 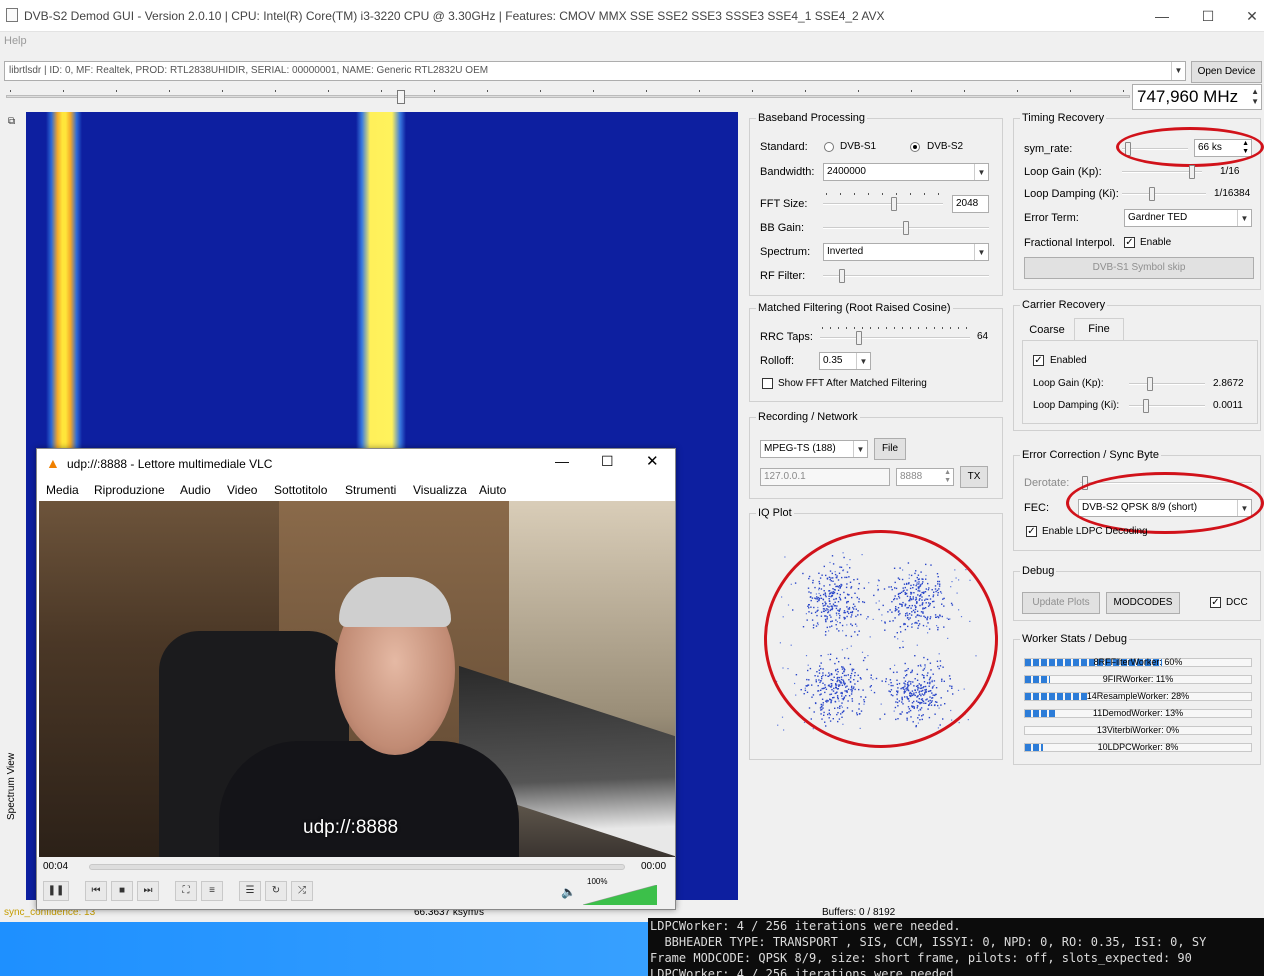 What do you see at coordinates (783, 276) in the screenshot?
I see `rf-filter-label: RF Filter:` at bounding box center [783, 276].